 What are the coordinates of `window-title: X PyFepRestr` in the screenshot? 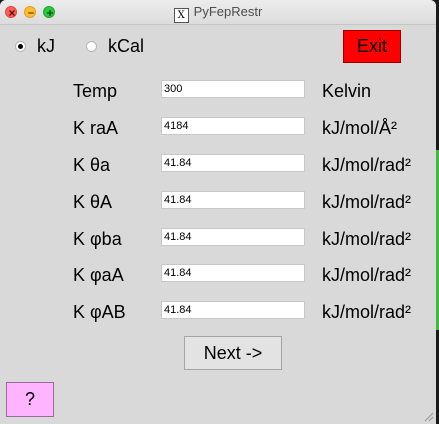 It's located at (218, 13).